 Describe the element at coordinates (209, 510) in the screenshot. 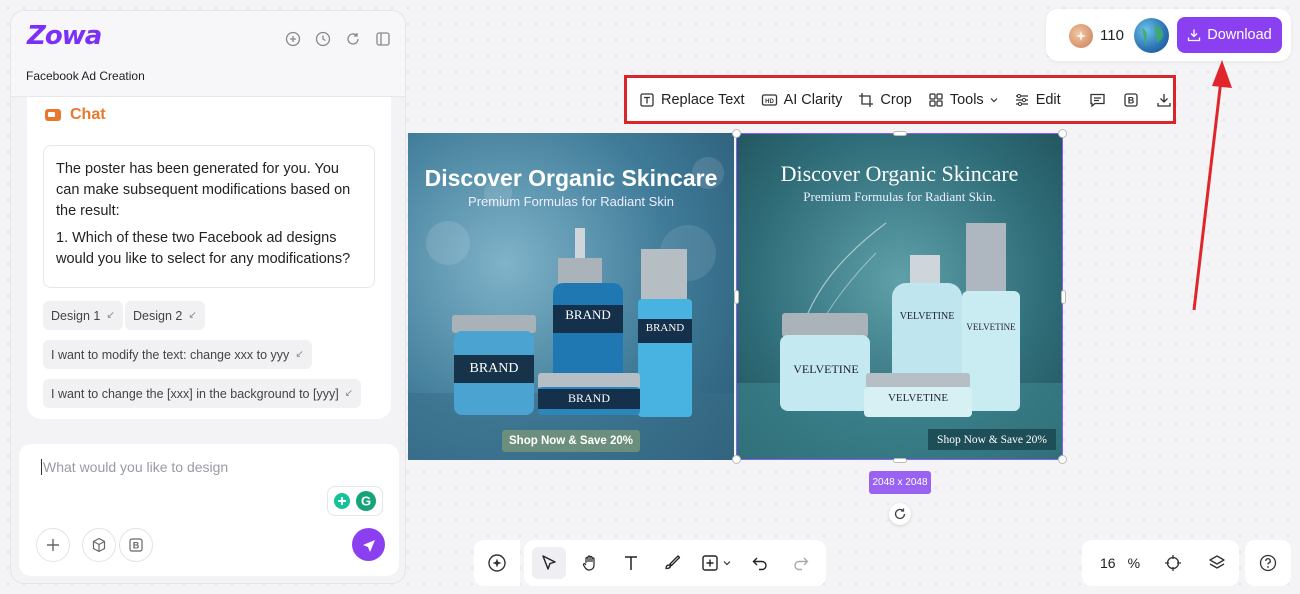

I see `prompt-input-box: What would you like to design G B` at that location.